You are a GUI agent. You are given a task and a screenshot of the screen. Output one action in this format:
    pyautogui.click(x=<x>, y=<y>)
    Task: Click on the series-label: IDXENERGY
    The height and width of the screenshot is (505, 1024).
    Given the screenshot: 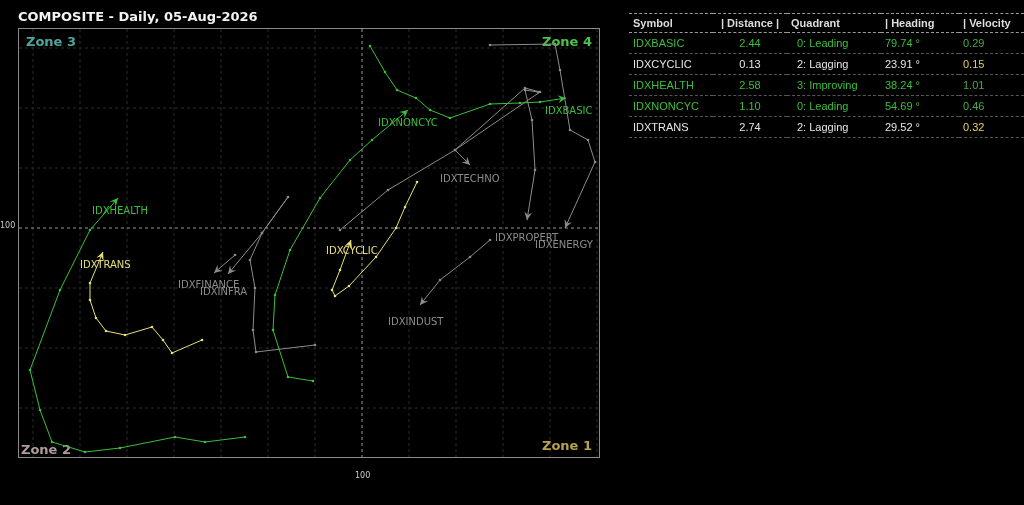 What is the action you would take?
    pyautogui.click(x=564, y=244)
    